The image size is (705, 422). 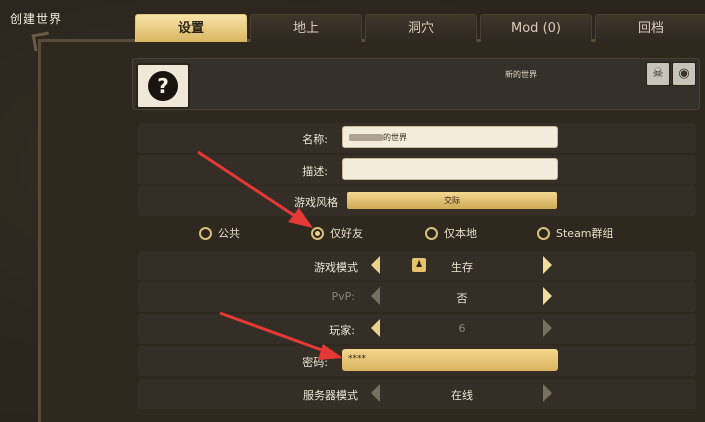 I want to click on pvp-row, so click(x=417, y=297).